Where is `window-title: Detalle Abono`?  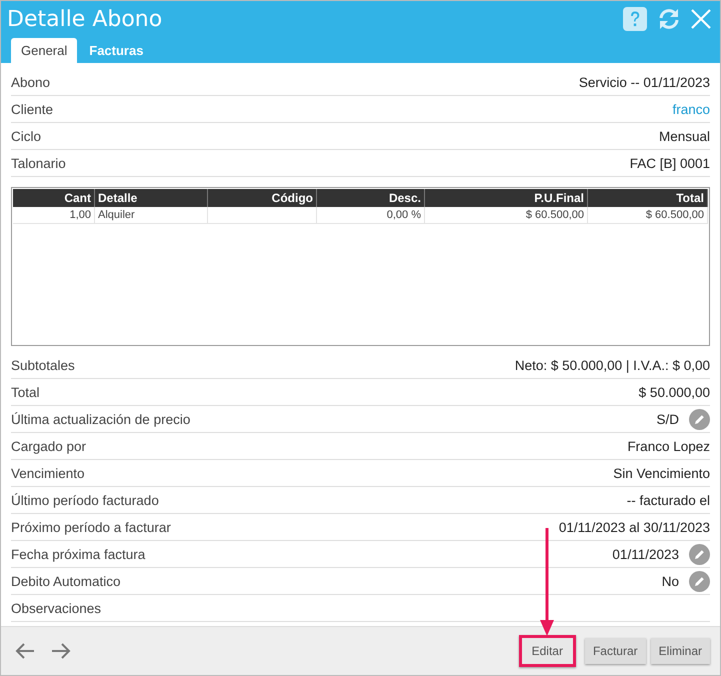 window-title: Detalle Abono is located at coordinates (84, 19).